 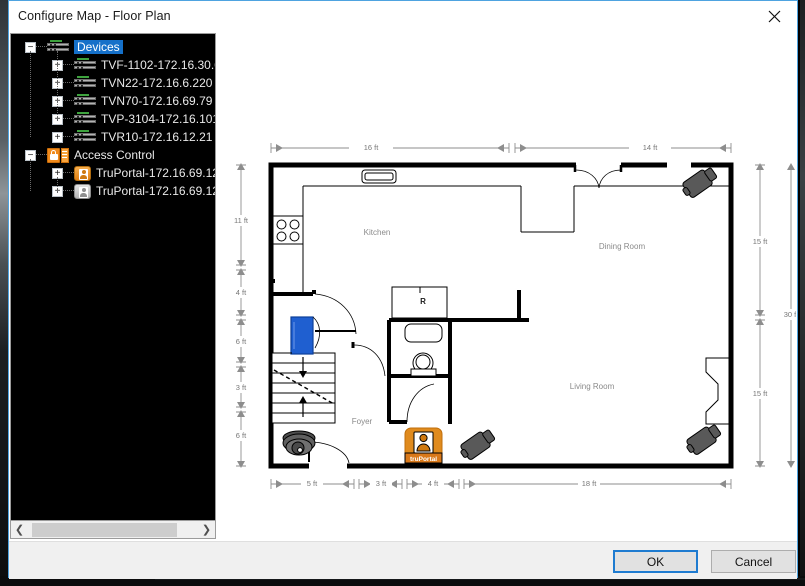 I want to click on truportal-online-icon, so click(x=82, y=173).